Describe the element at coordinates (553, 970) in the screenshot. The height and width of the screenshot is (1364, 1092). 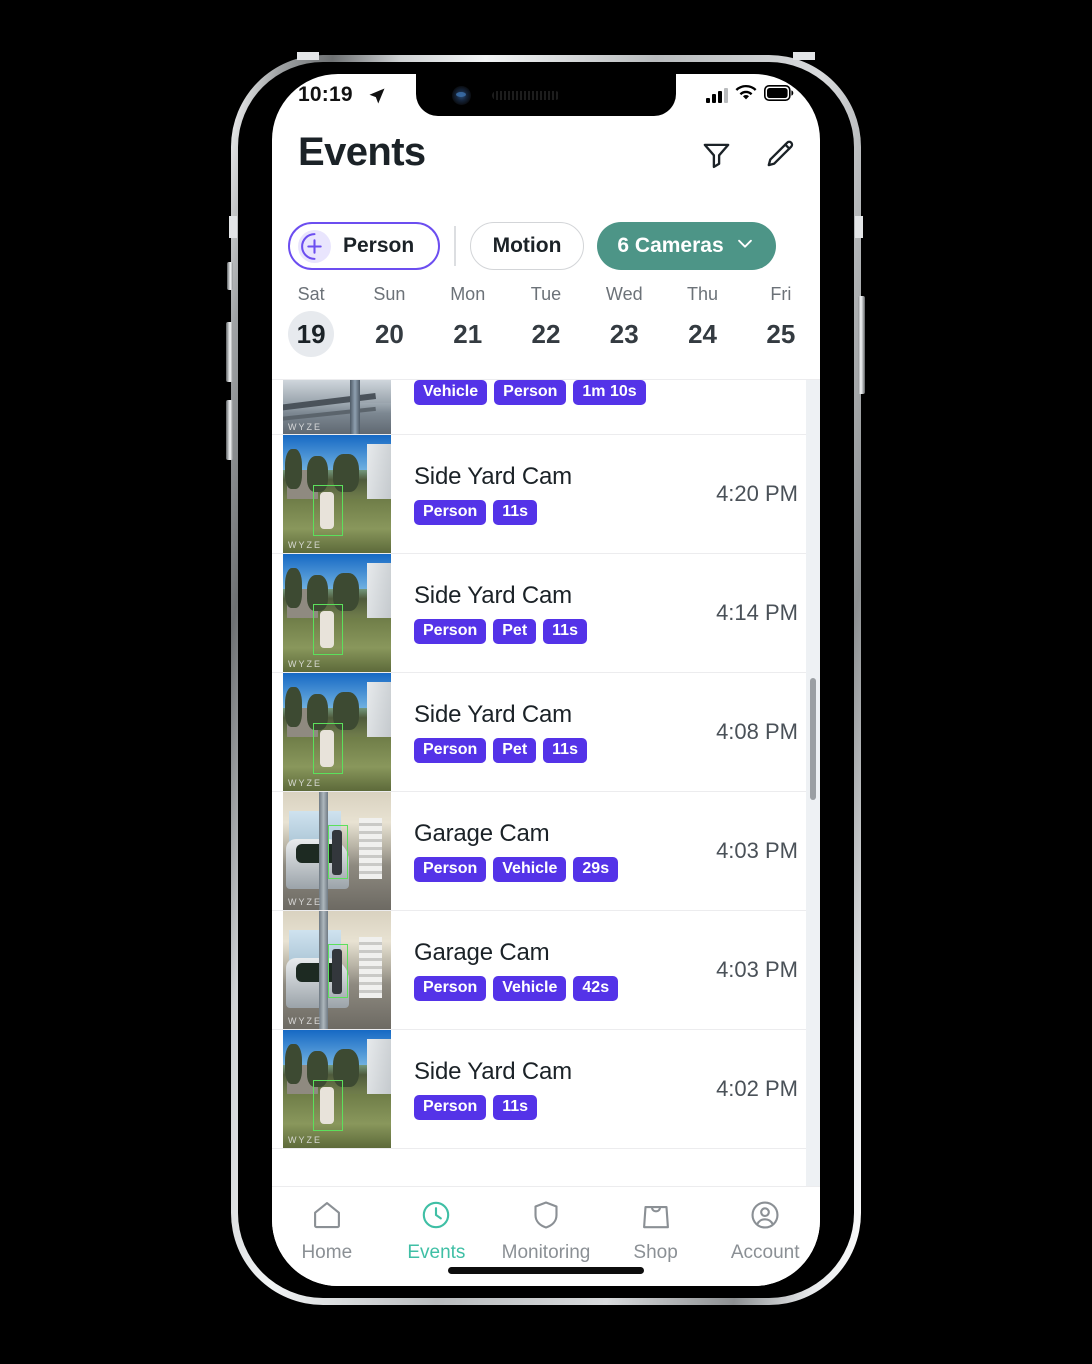
I see `event-info: Garage Cam Person Vehicle 42s` at that location.